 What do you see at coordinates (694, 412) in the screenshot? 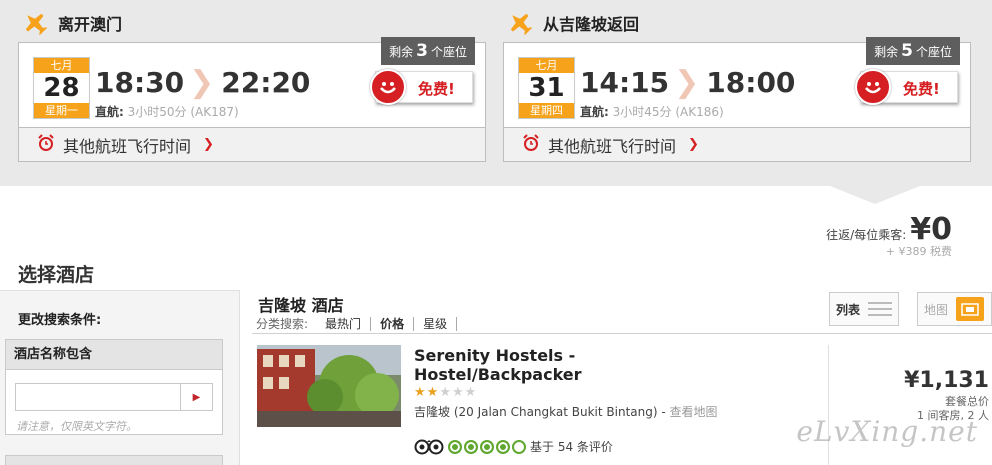
I see `view-map-link: 查看地图` at bounding box center [694, 412].